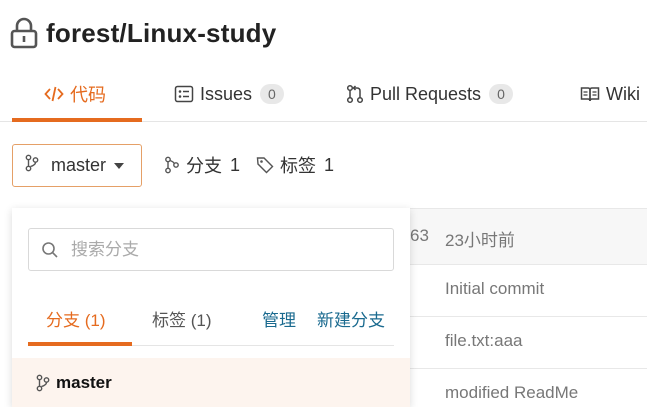  What do you see at coordinates (221, 249) in the screenshot?
I see `branch-search-input` at bounding box center [221, 249].